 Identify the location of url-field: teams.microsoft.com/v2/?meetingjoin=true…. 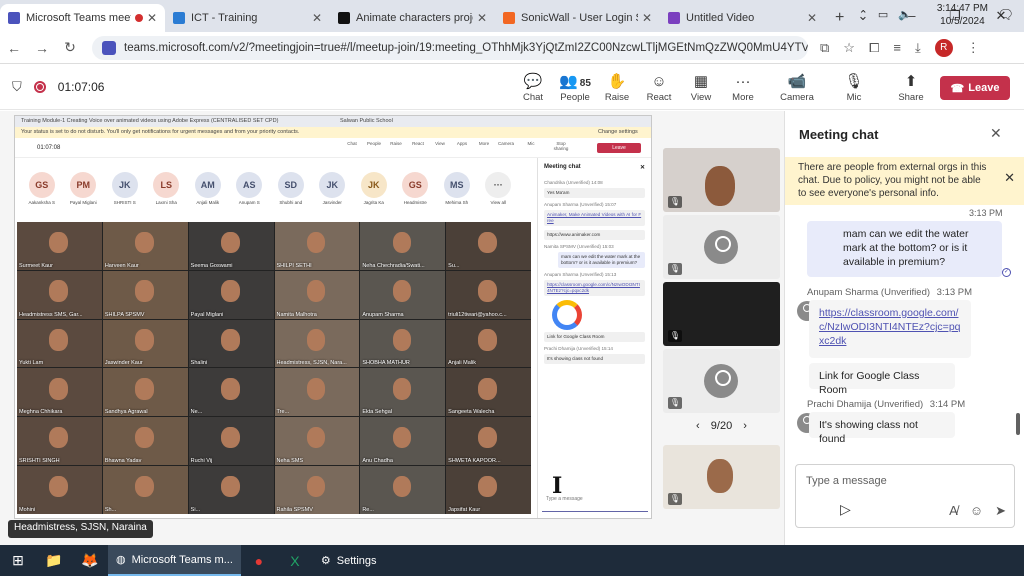
(450, 47).